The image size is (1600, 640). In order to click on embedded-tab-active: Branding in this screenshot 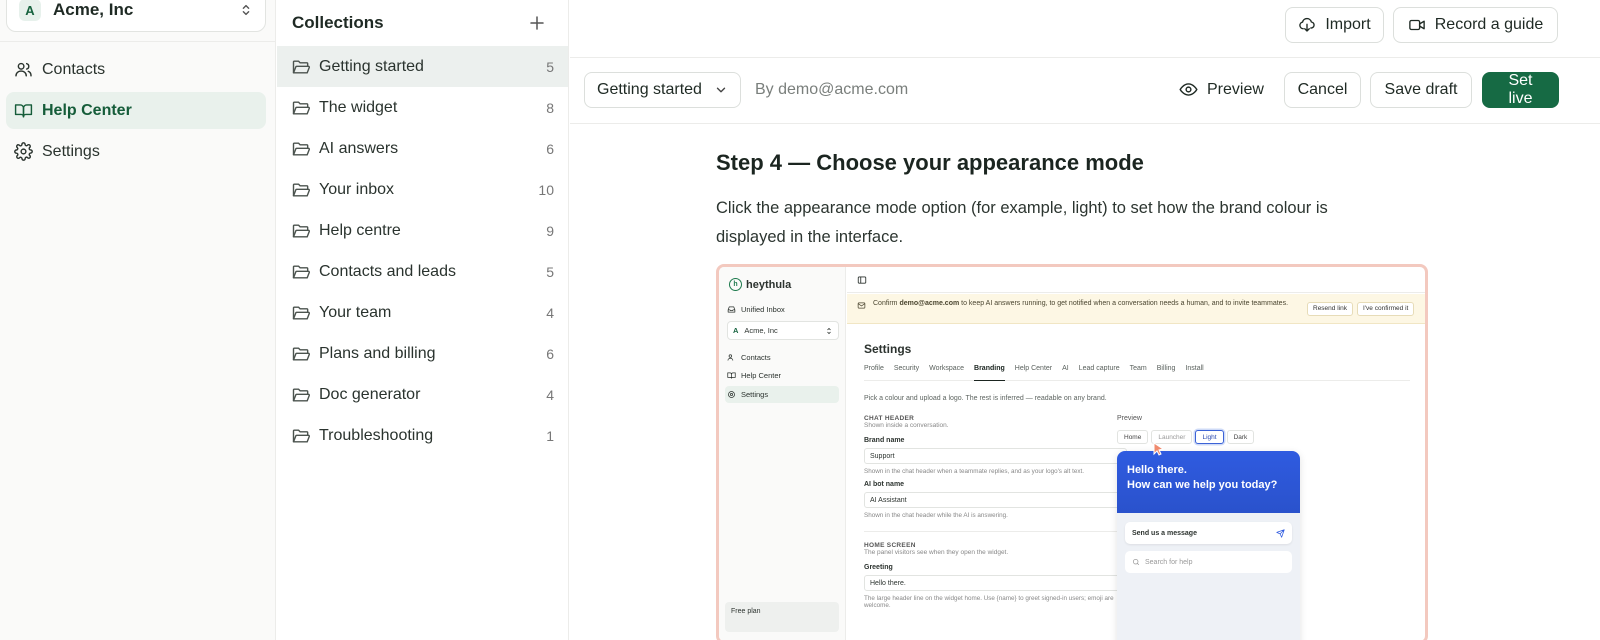, I will do `click(989, 373)`.